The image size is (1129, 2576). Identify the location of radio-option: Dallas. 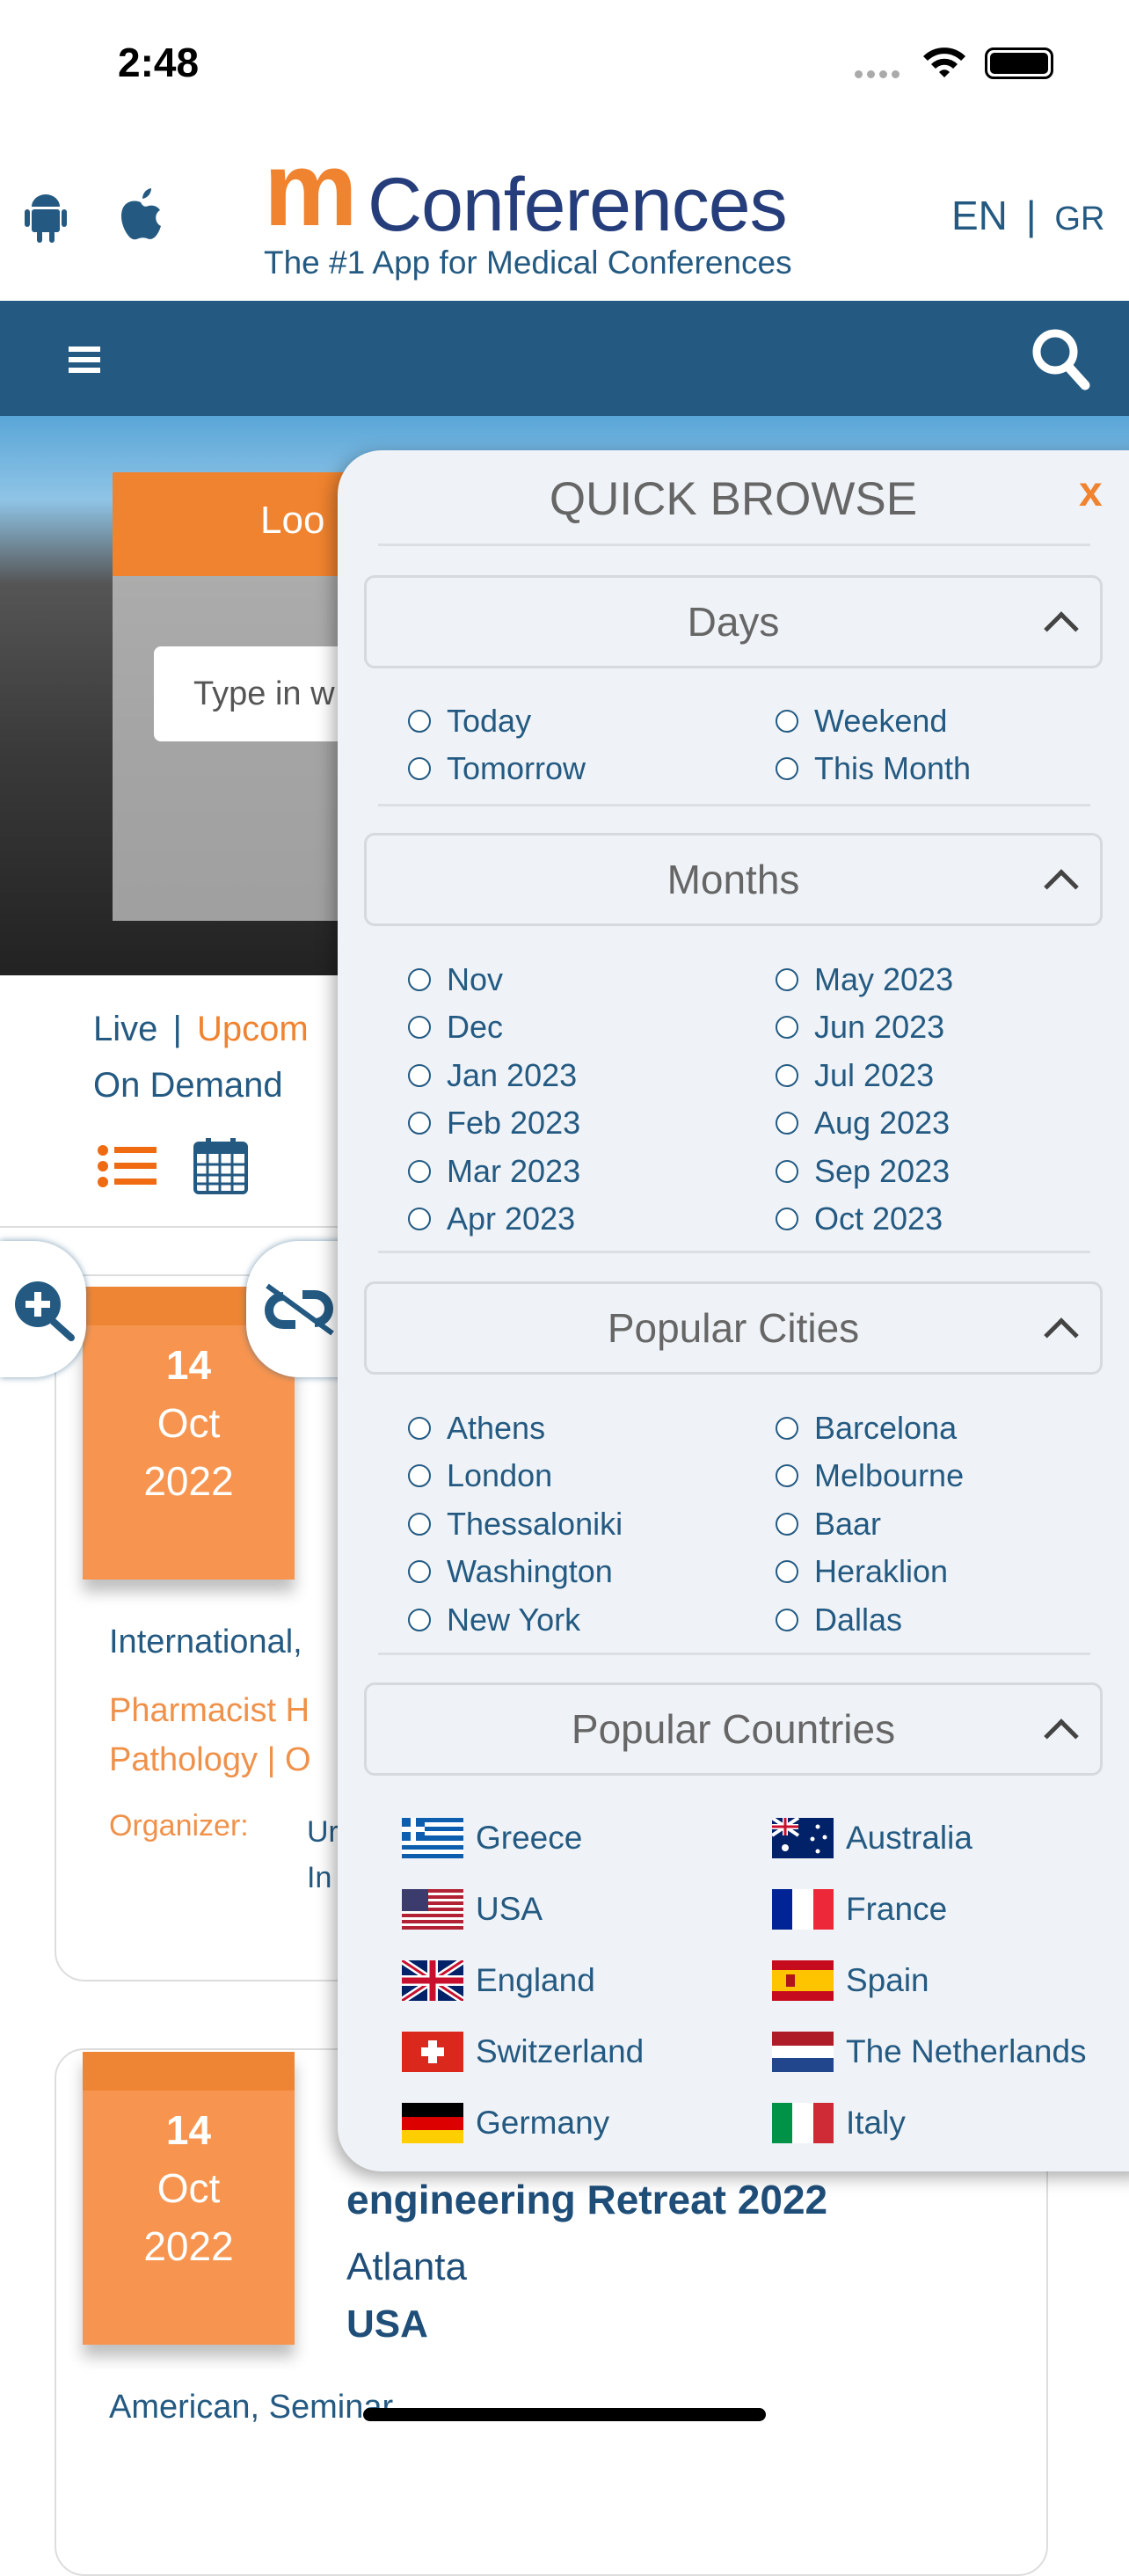
(839, 1620).